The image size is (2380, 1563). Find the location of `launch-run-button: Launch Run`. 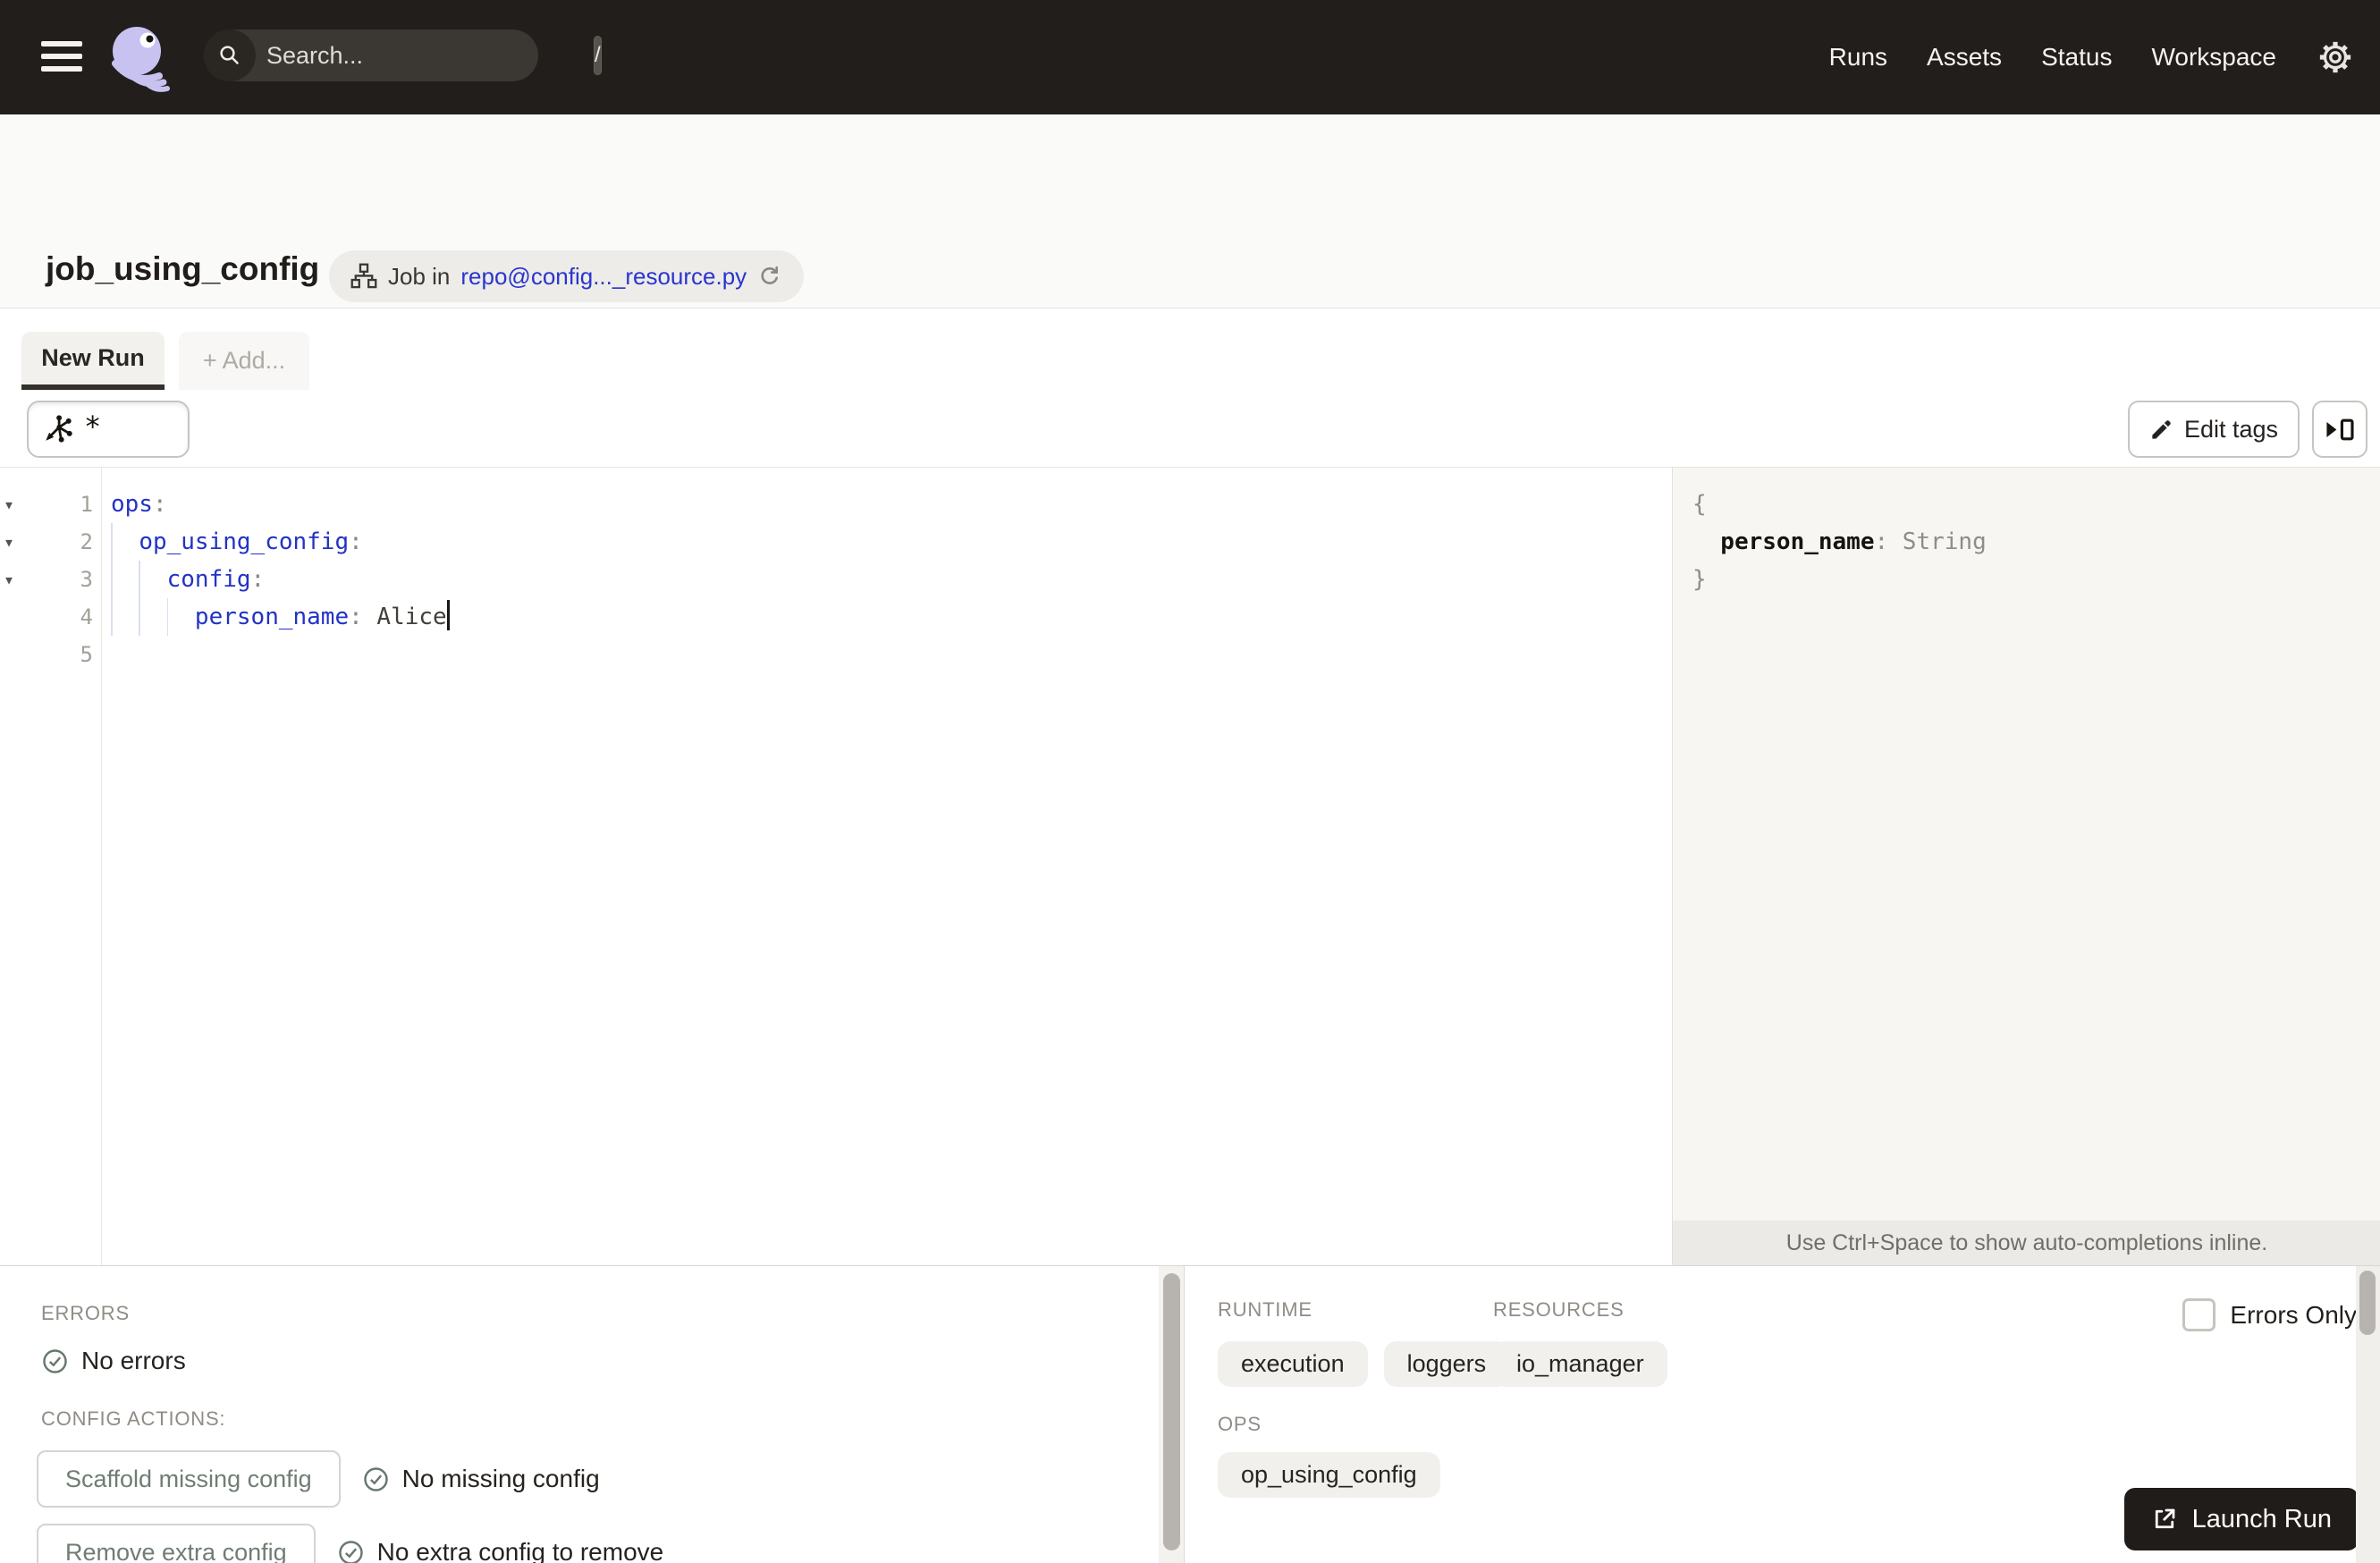

launch-run-button: Launch Run is located at coordinates (2241, 1519).